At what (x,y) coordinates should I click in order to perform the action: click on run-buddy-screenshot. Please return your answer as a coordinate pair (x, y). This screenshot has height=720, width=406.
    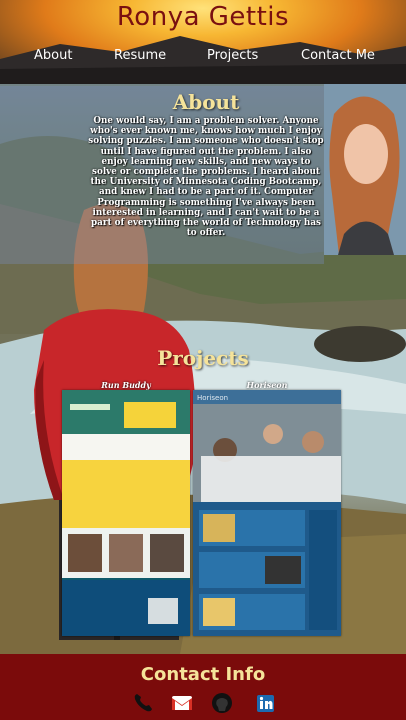
    Looking at the image, I should click on (126, 513).